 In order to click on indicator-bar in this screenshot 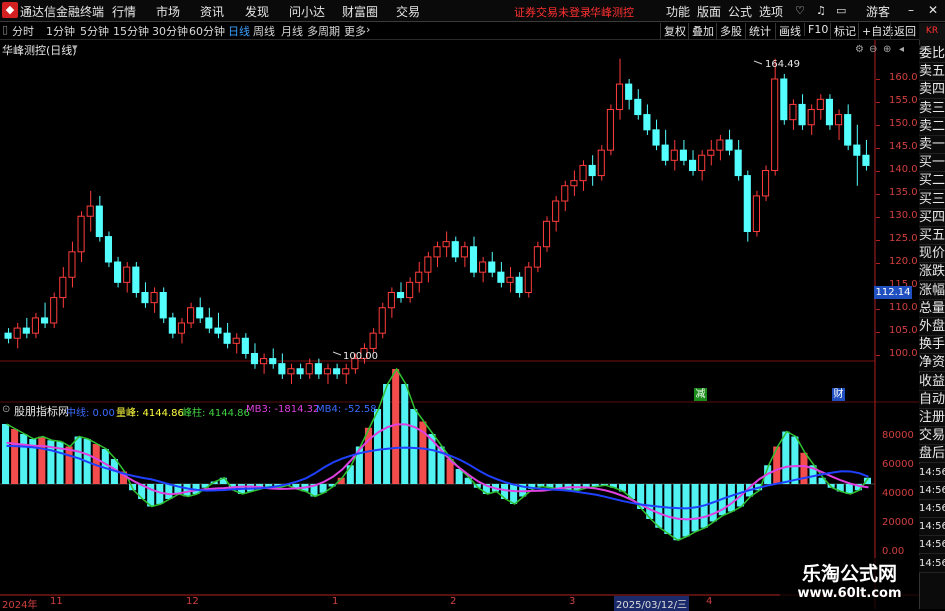, I will do `click(795, 460)`.